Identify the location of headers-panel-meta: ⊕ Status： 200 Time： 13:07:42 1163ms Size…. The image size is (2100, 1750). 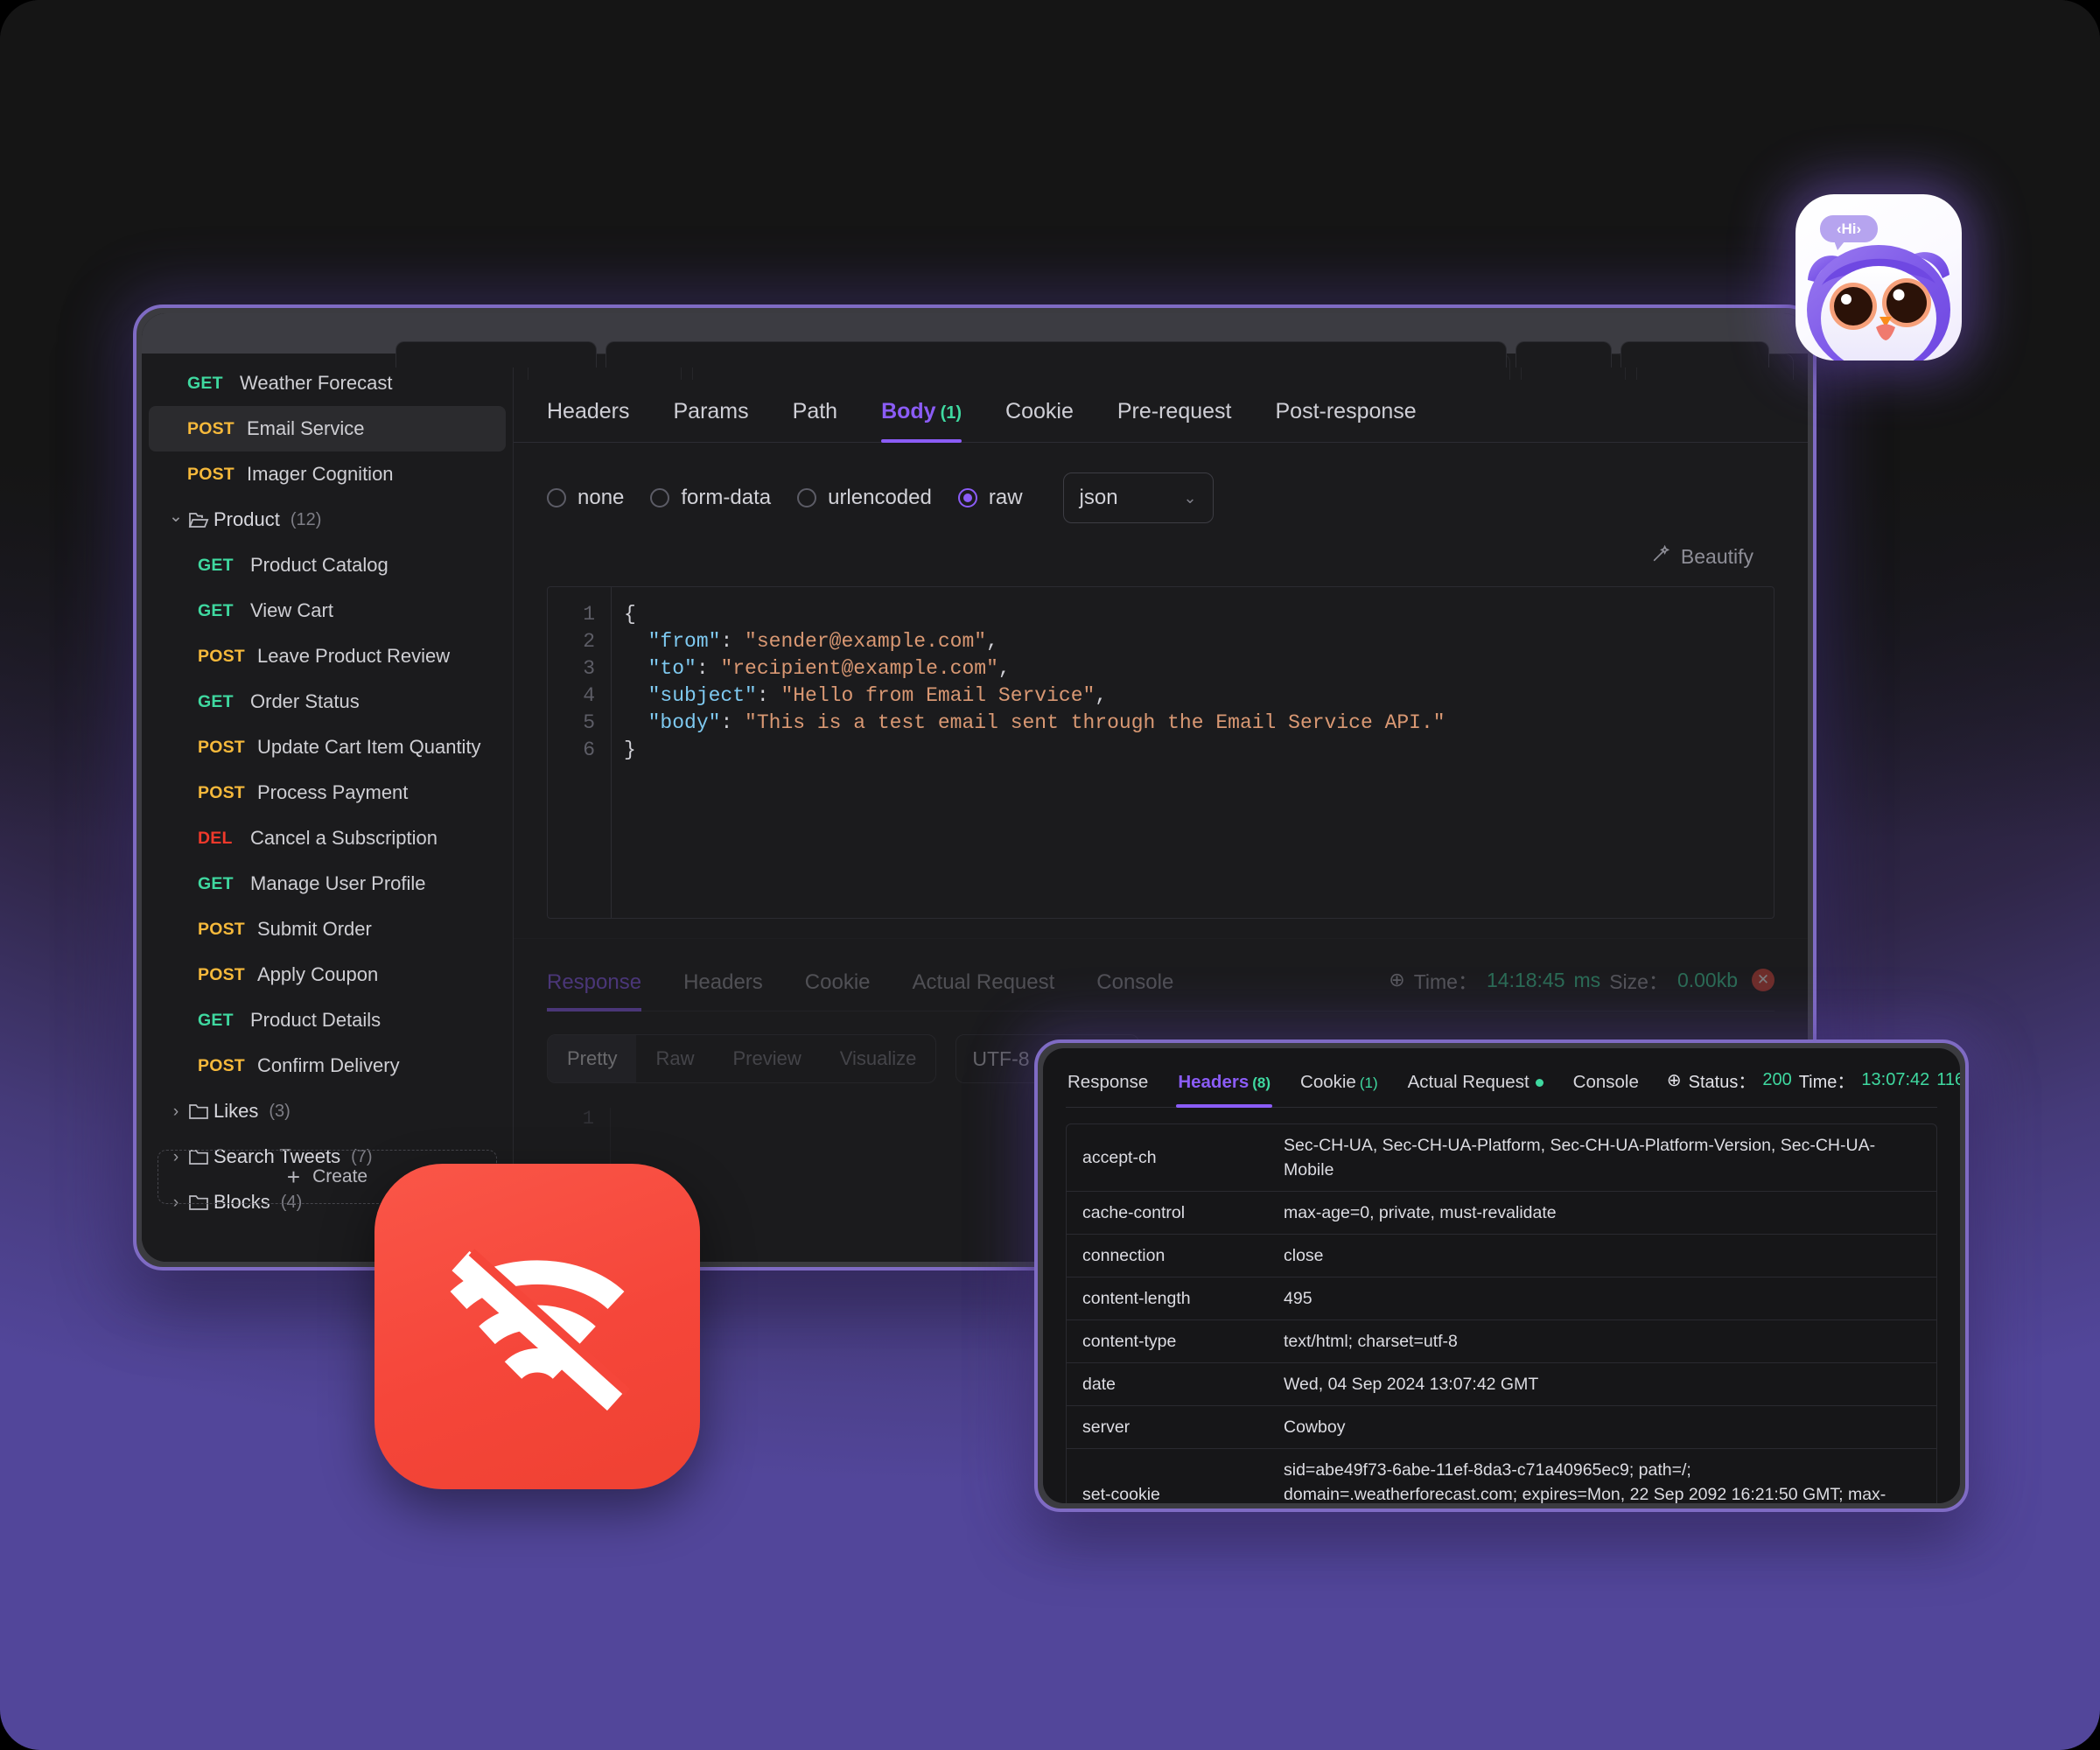
(1813, 1087).